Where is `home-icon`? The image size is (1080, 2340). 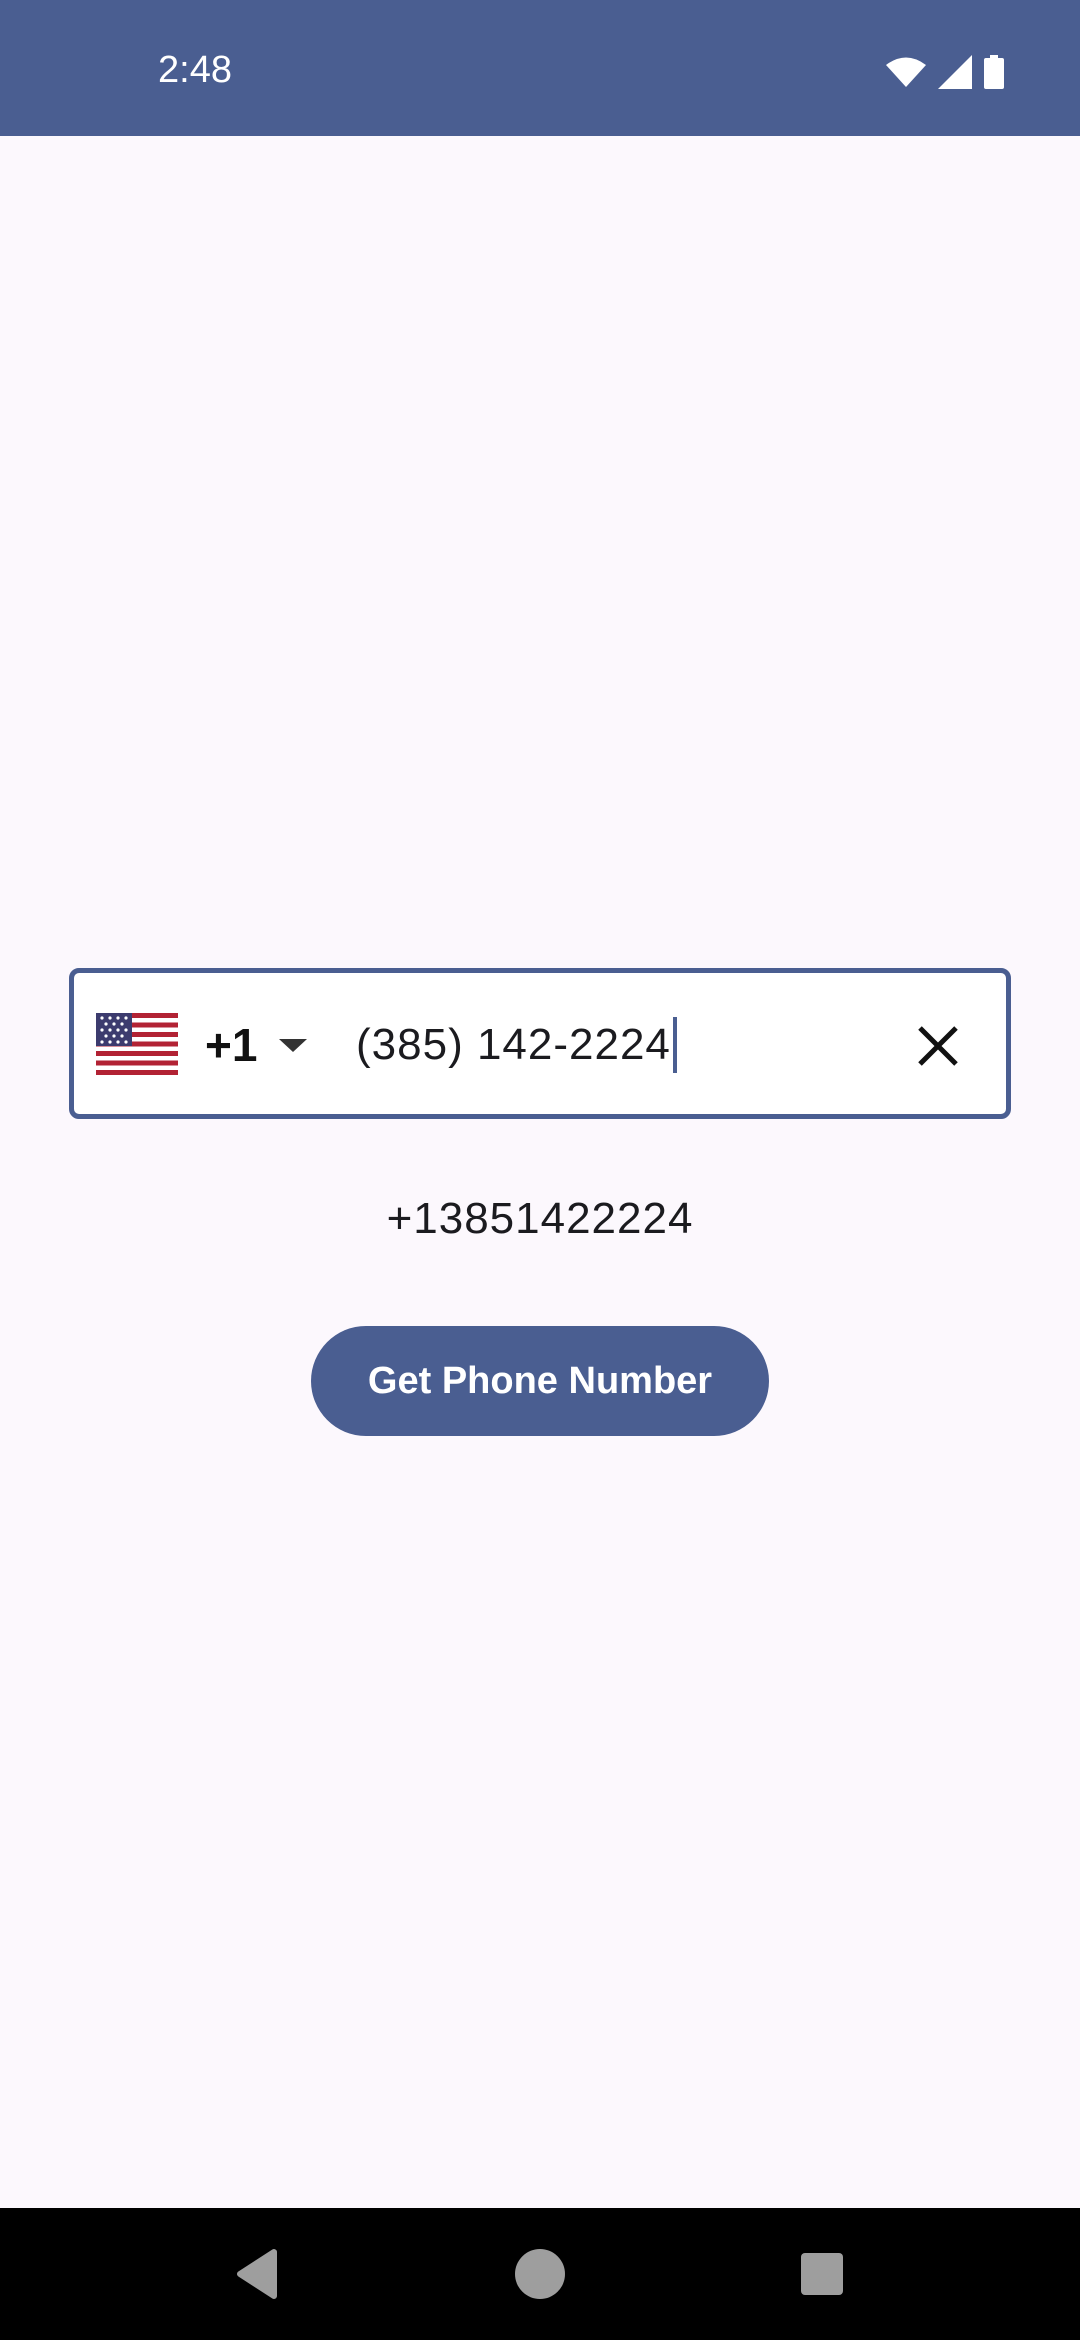 home-icon is located at coordinates (540, 2274).